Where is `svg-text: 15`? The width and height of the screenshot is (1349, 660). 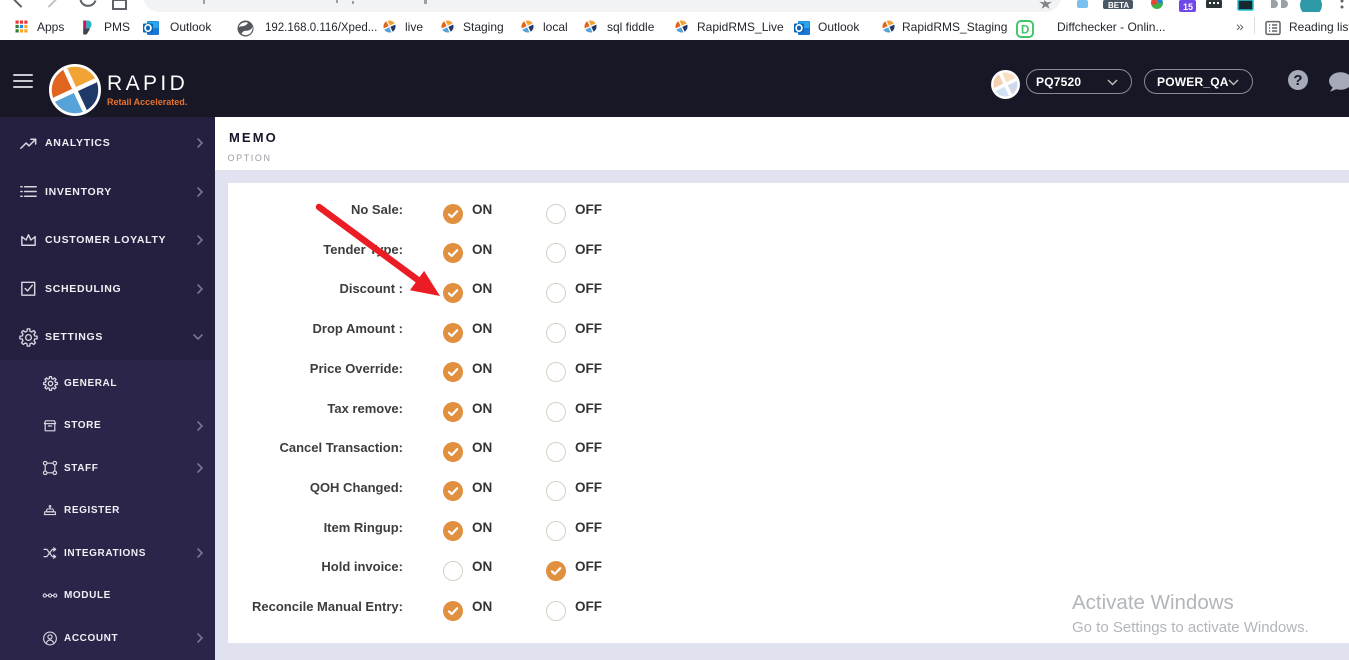
svg-text: 15 is located at coordinates (1188, 7).